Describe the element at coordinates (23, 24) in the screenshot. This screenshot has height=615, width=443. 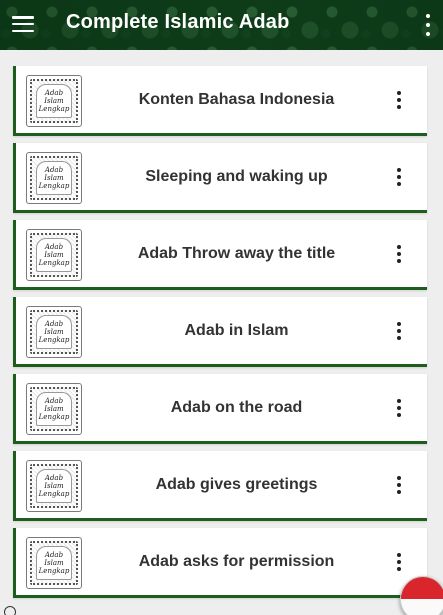
I see `hamburger-menu-icon` at that location.